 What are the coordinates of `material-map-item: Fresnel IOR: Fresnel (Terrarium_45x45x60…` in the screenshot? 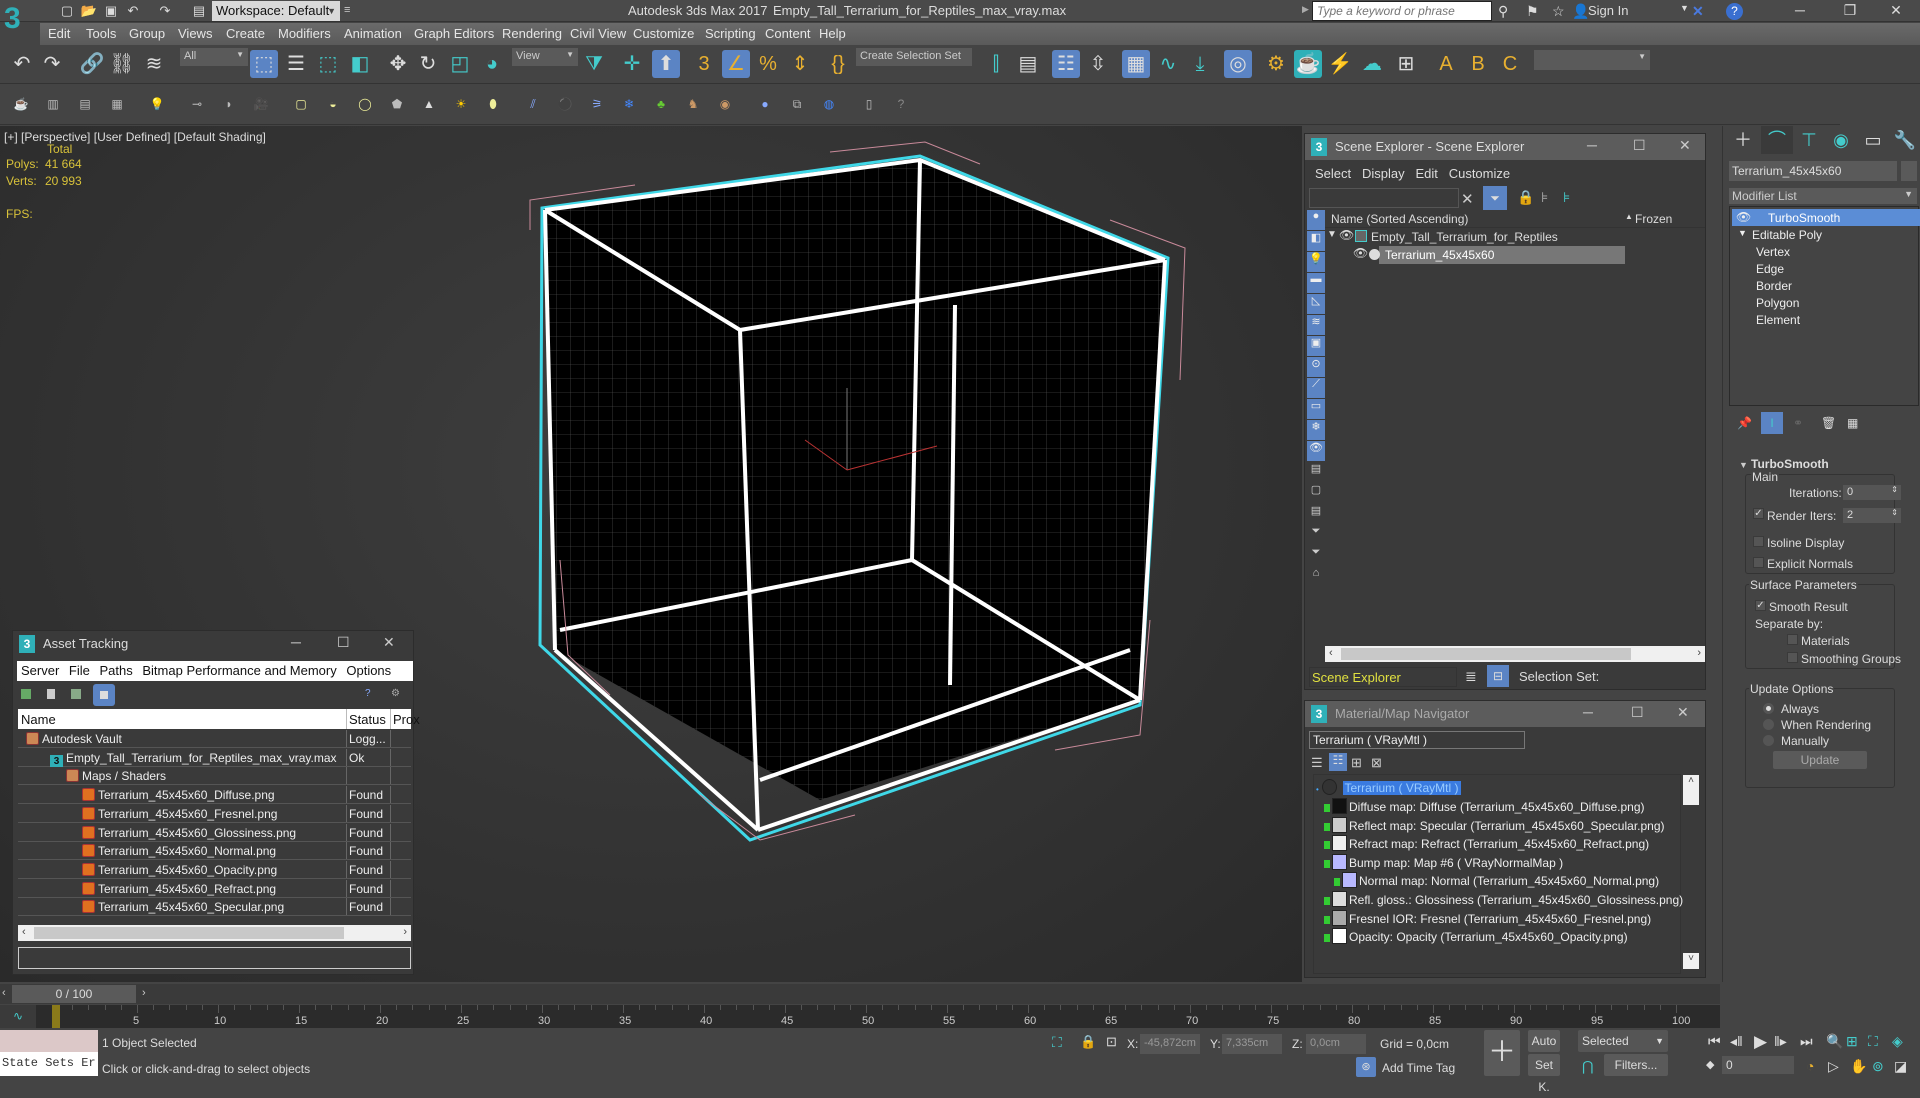 It's located at (1487, 917).